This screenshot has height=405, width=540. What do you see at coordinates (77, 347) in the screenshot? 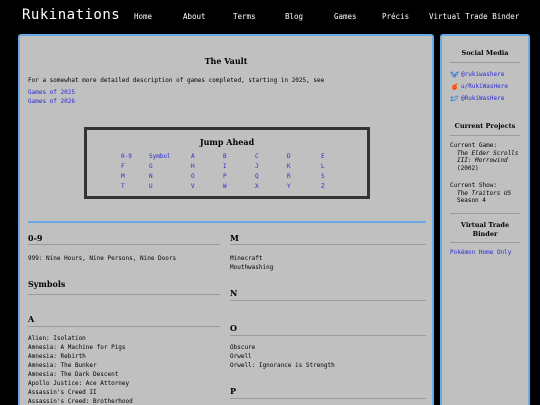
I see `list-item: Amnesia: A Machine for Pigs` at bounding box center [77, 347].